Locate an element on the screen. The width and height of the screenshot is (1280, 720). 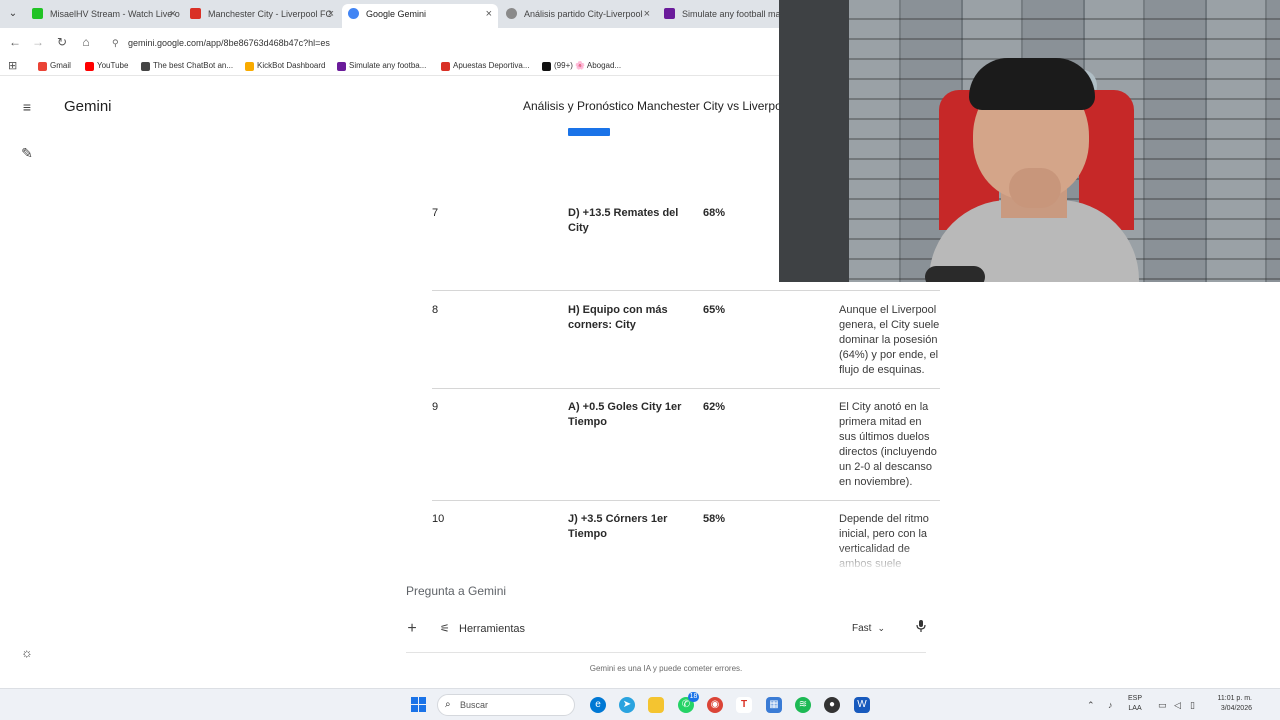
bookmark-label: KickBot Dashboard is located at coordinates (291, 65).